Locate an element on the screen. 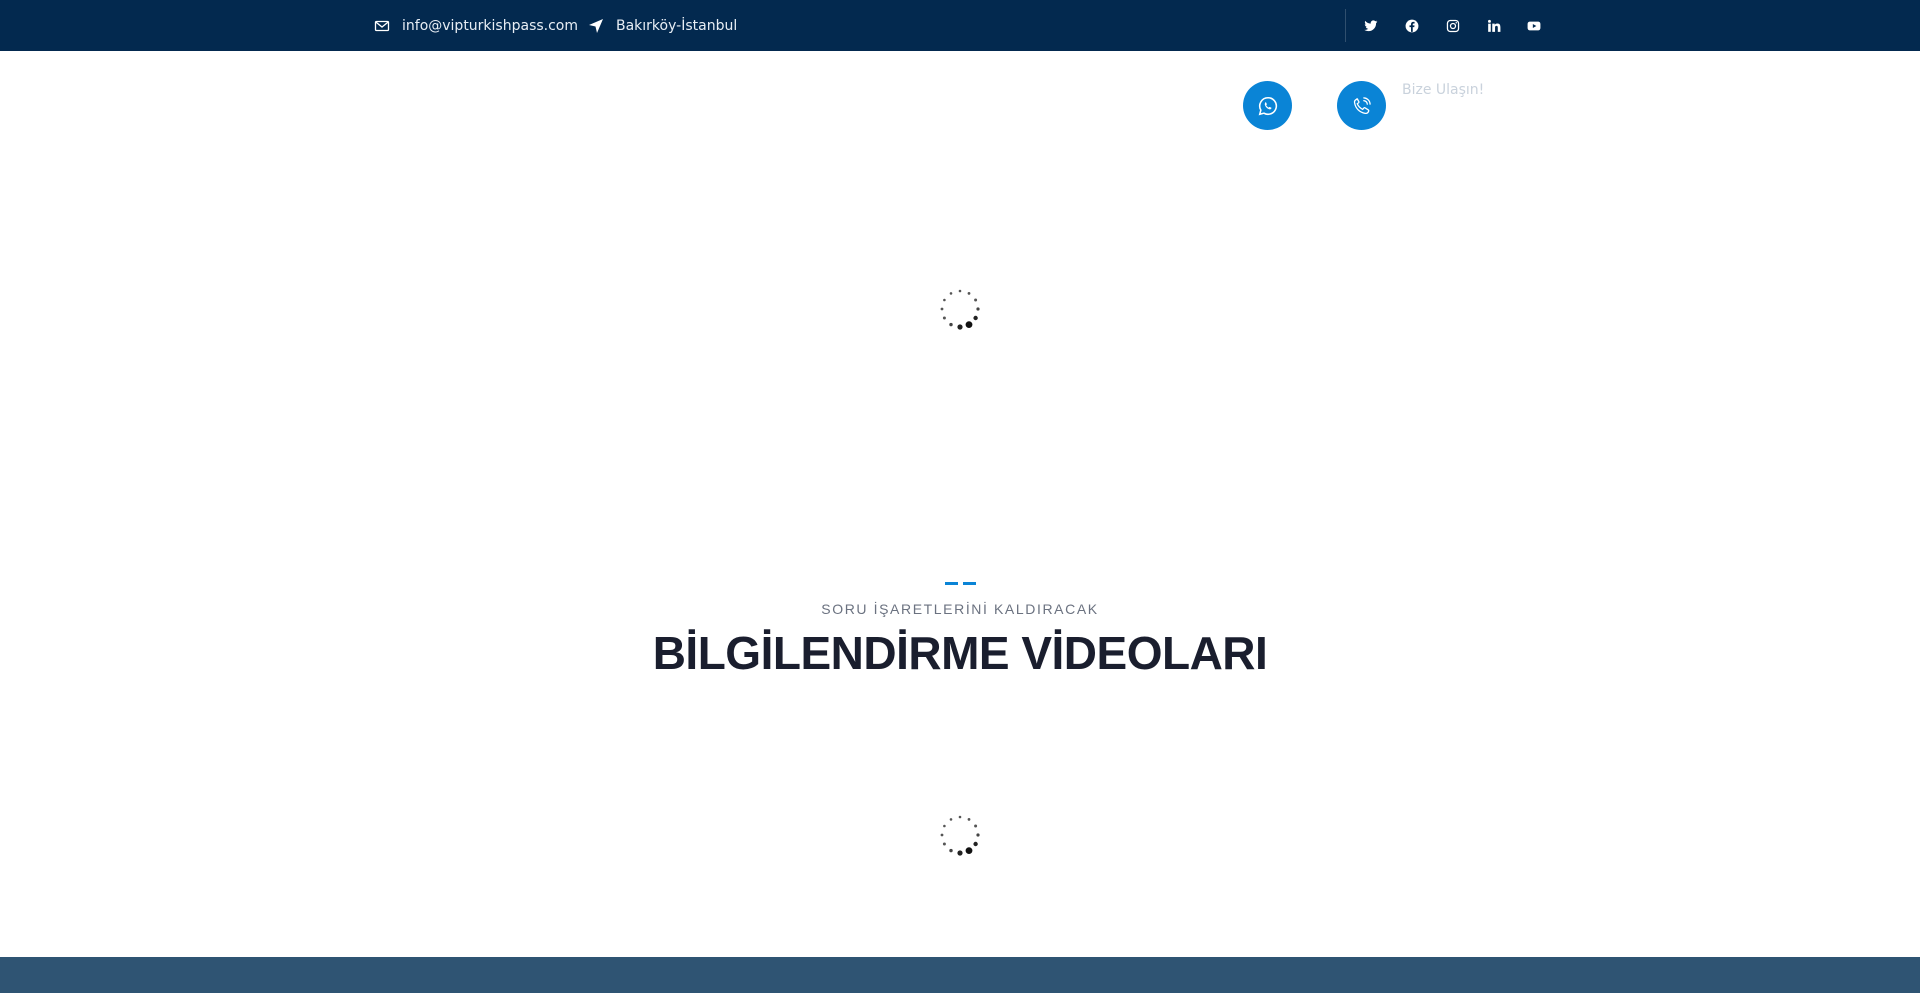 The width and height of the screenshot is (1920, 993). call-button is located at coordinates (1361, 105).